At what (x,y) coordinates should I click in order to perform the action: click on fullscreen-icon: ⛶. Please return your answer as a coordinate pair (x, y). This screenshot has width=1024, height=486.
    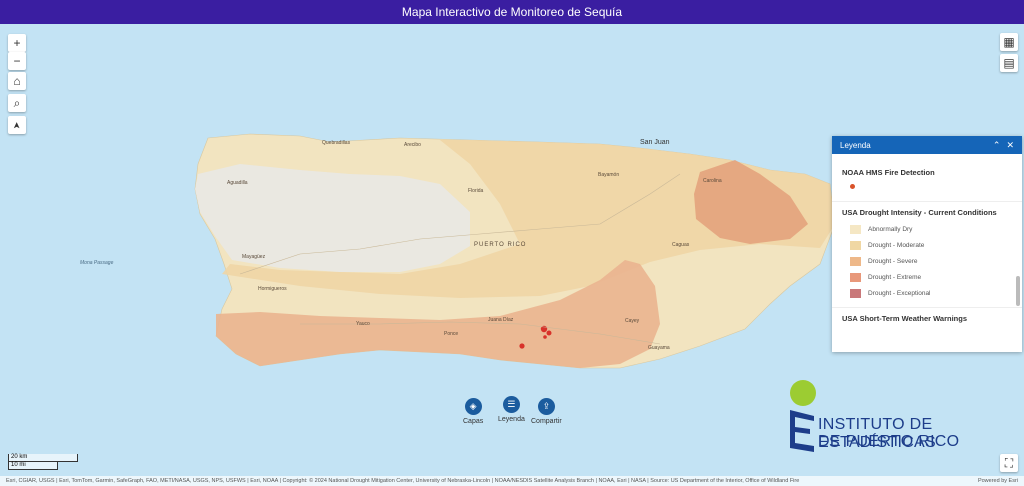
    Looking at the image, I should click on (1009, 462).